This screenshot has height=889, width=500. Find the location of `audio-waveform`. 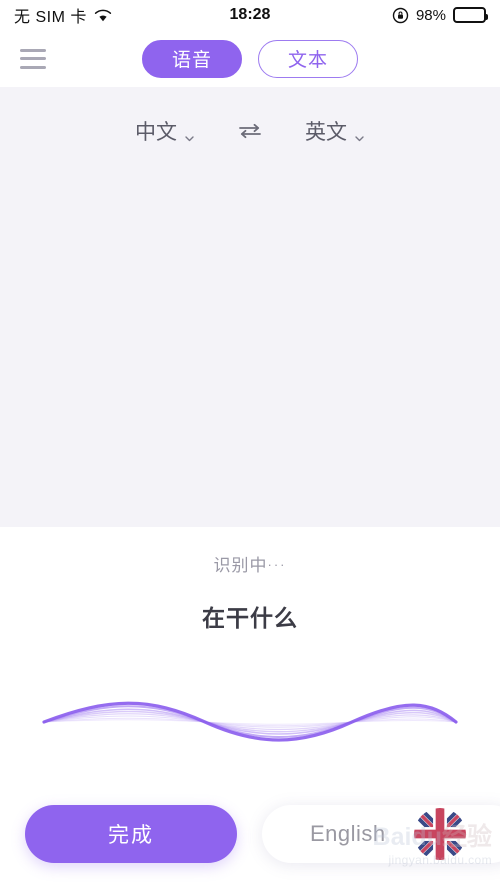

audio-waveform is located at coordinates (250, 722).